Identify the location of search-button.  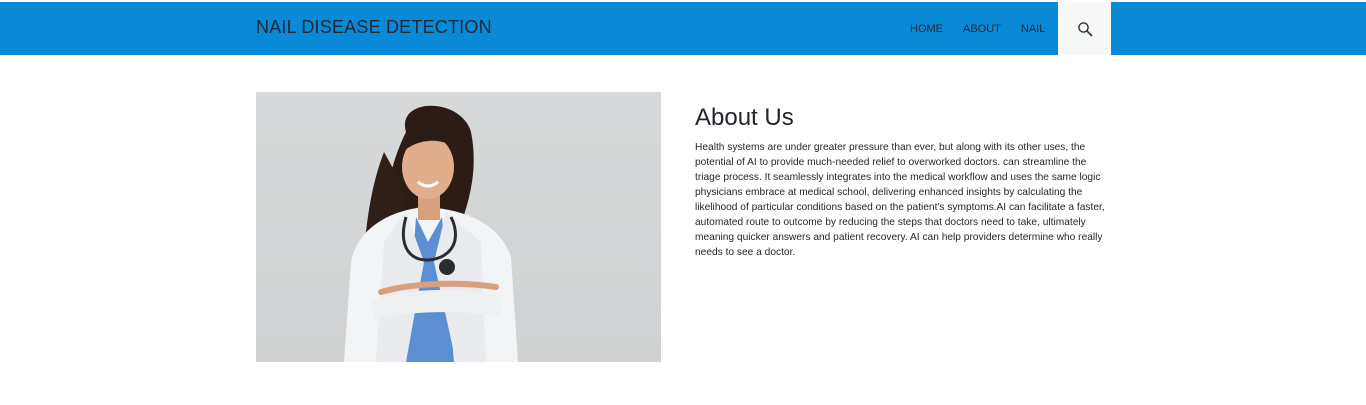
(1084, 28).